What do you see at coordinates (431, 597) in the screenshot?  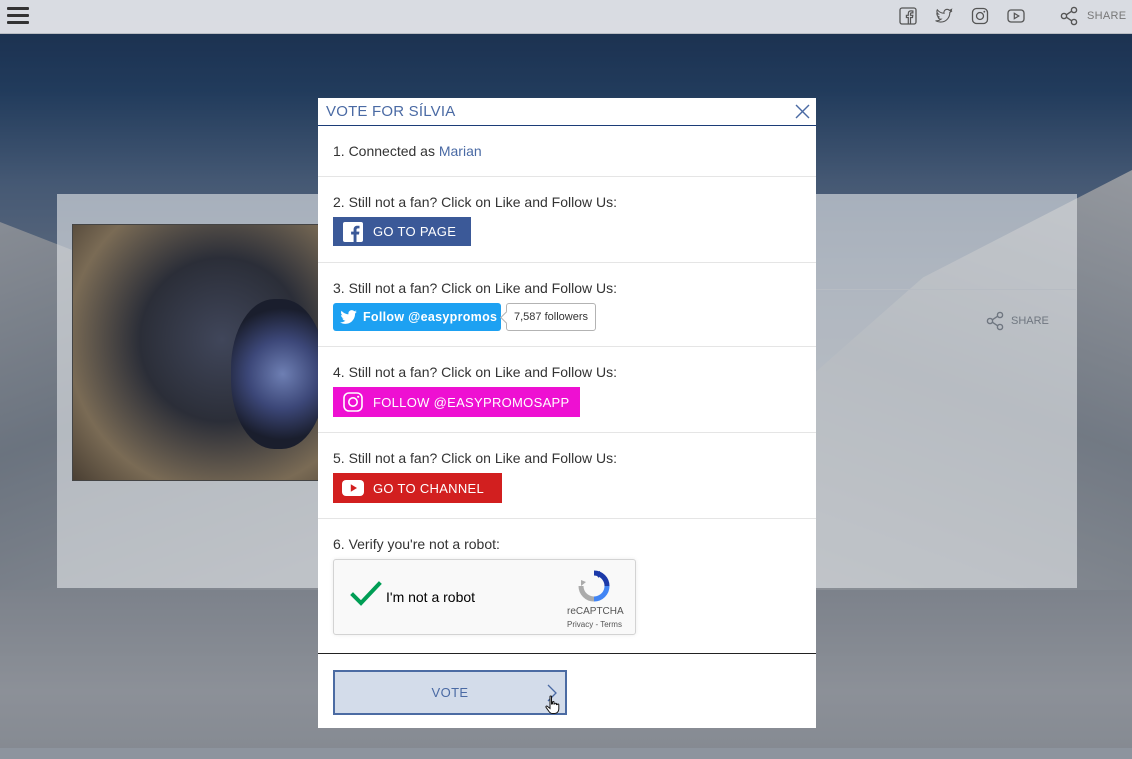 I see `captcha-label: I'm not a robot` at bounding box center [431, 597].